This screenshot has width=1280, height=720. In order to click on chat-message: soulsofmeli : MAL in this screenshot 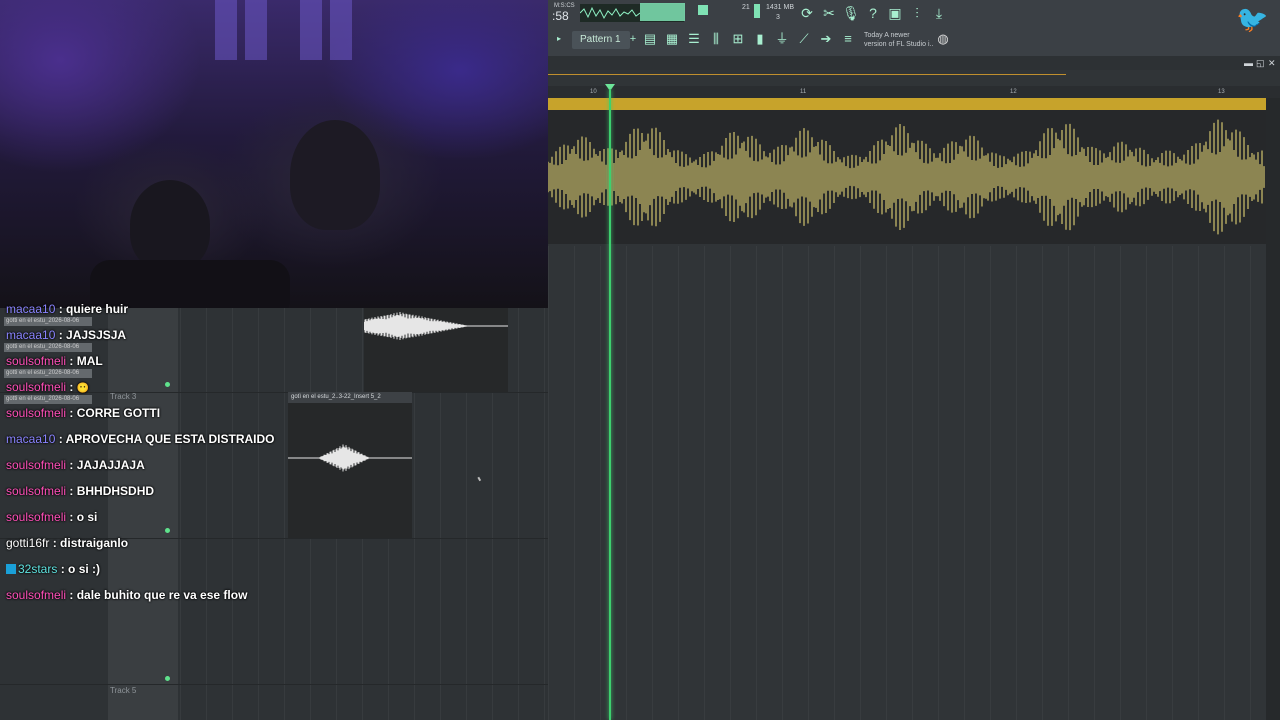, I will do `click(54, 361)`.